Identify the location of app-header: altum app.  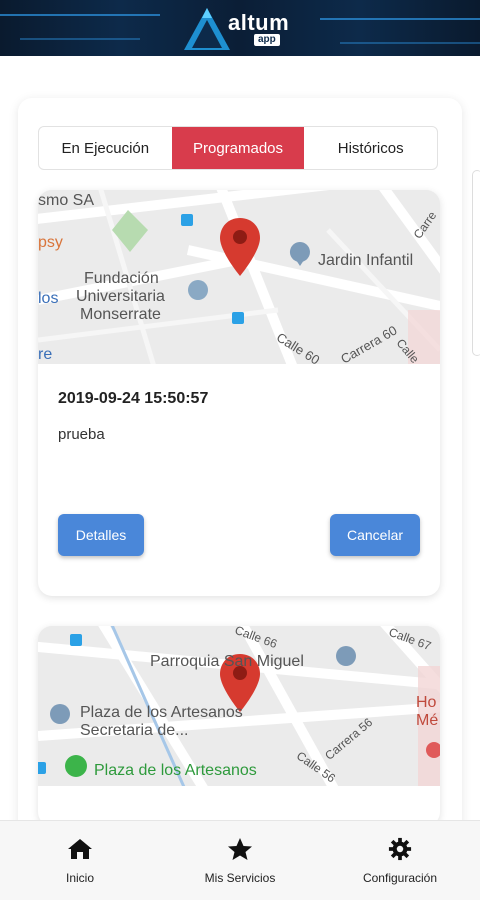
(240, 28).